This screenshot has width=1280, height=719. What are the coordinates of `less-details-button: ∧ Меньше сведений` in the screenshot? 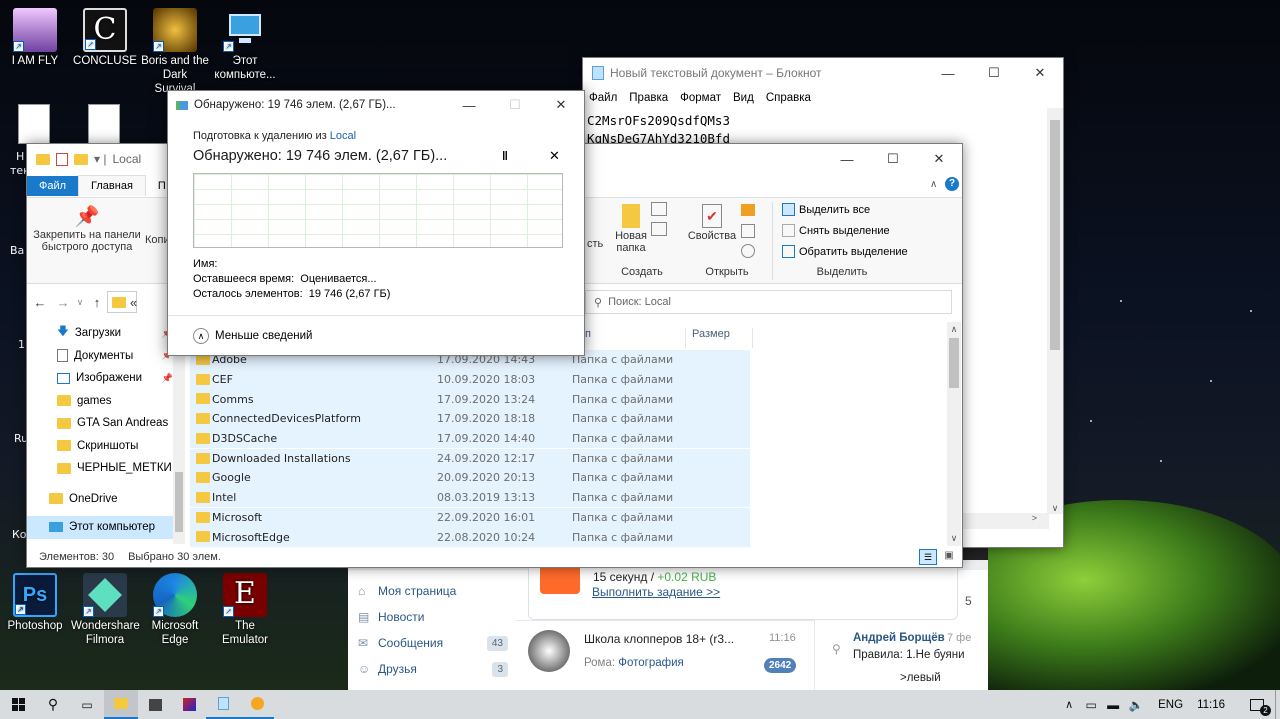 It's located at (252, 336).